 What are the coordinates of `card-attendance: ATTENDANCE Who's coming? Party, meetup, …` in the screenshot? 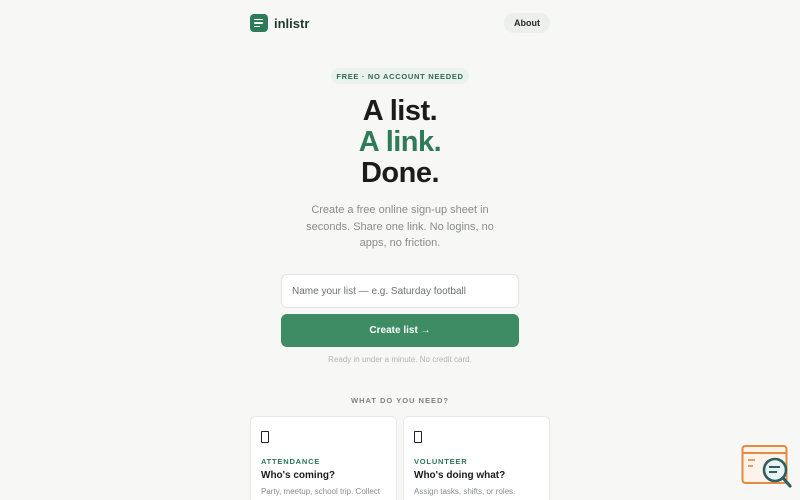 It's located at (323, 458).